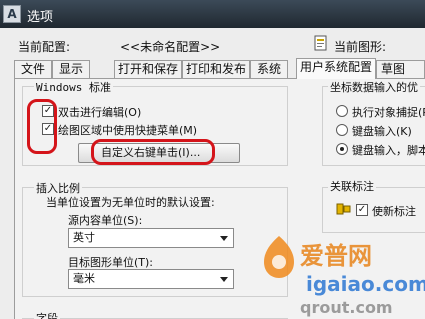  What do you see at coordinates (342, 130) in the screenshot?
I see `radio-keyboard-entry` at bounding box center [342, 130].